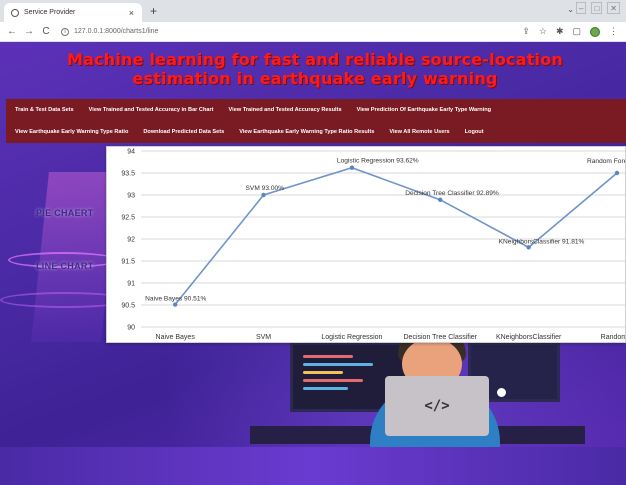 Image resolution: width=626 pixels, height=485 pixels. I want to click on info-icon: i, so click(65, 31).